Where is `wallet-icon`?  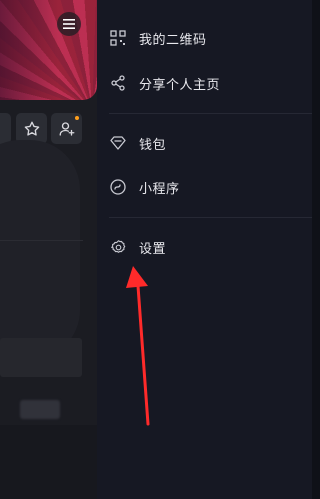
wallet-icon is located at coordinates (118, 143).